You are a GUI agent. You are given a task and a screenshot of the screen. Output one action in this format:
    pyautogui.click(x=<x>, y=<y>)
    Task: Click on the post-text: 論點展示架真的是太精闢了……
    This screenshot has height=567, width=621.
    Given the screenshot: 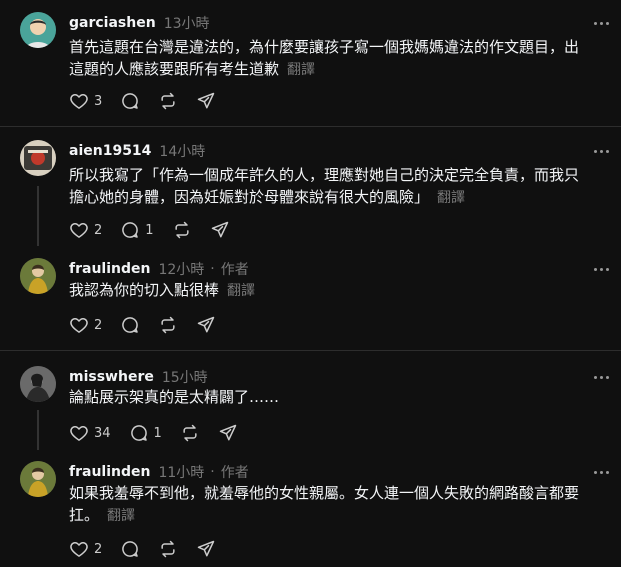 What is the action you would take?
    pyautogui.click(x=174, y=397)
    